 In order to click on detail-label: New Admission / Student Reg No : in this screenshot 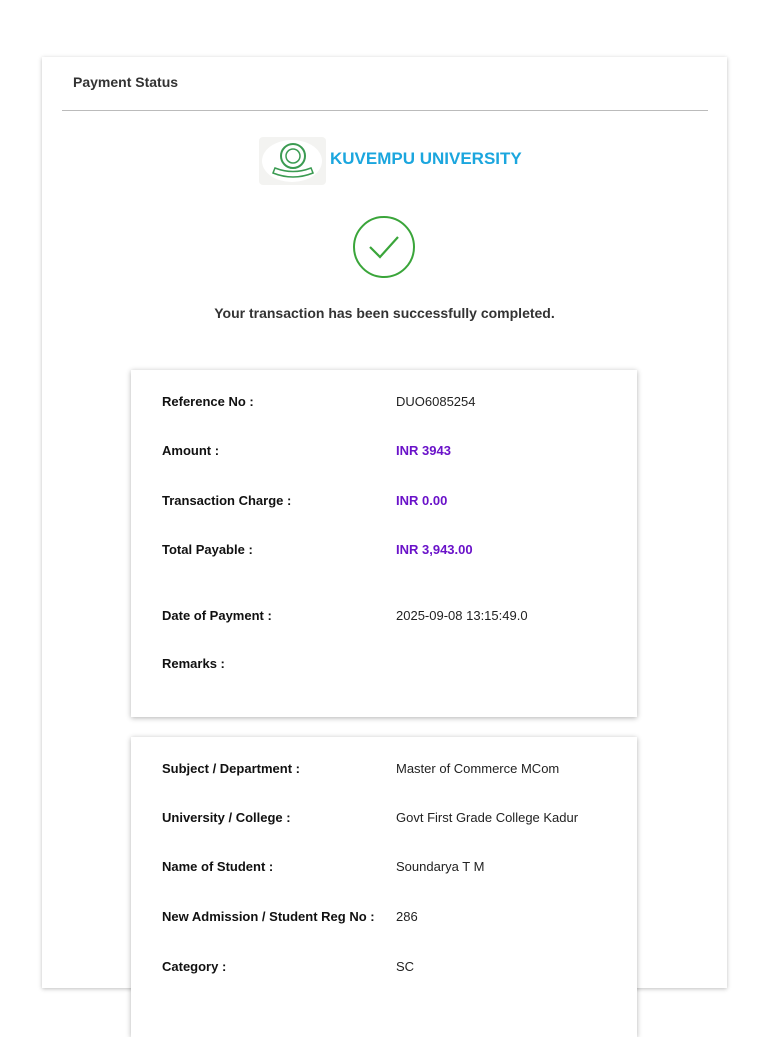, I will do `click(268, 916)`.